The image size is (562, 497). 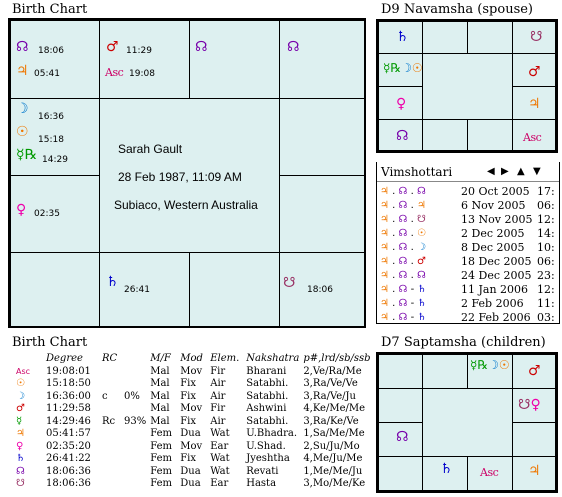 I want to click on d9-center, so click(x=467, y=86).